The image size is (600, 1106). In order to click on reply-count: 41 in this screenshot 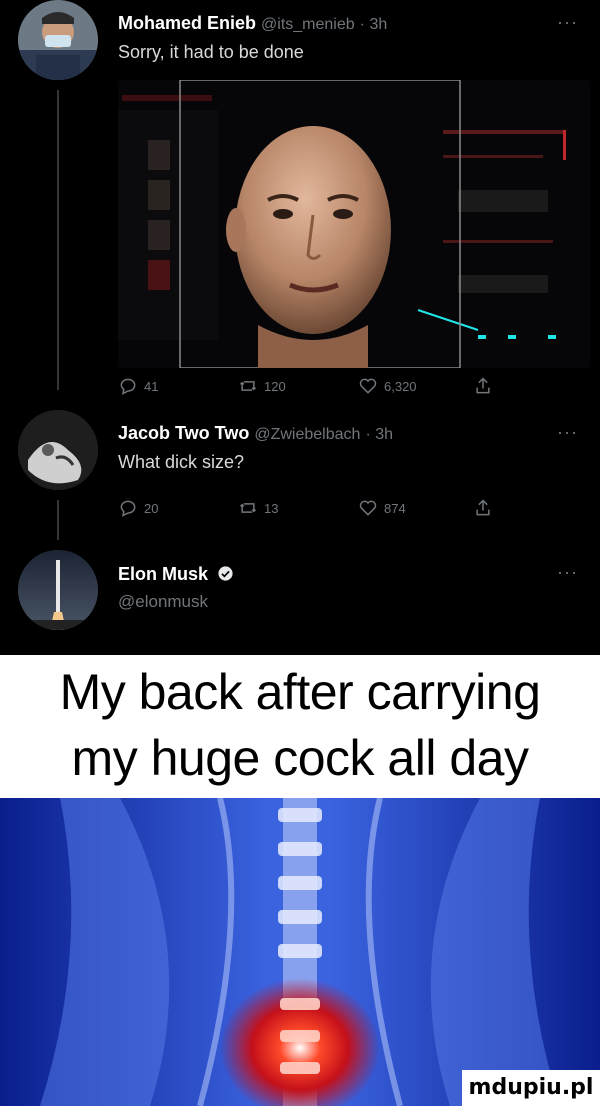, I will do `click(151, 386)`.